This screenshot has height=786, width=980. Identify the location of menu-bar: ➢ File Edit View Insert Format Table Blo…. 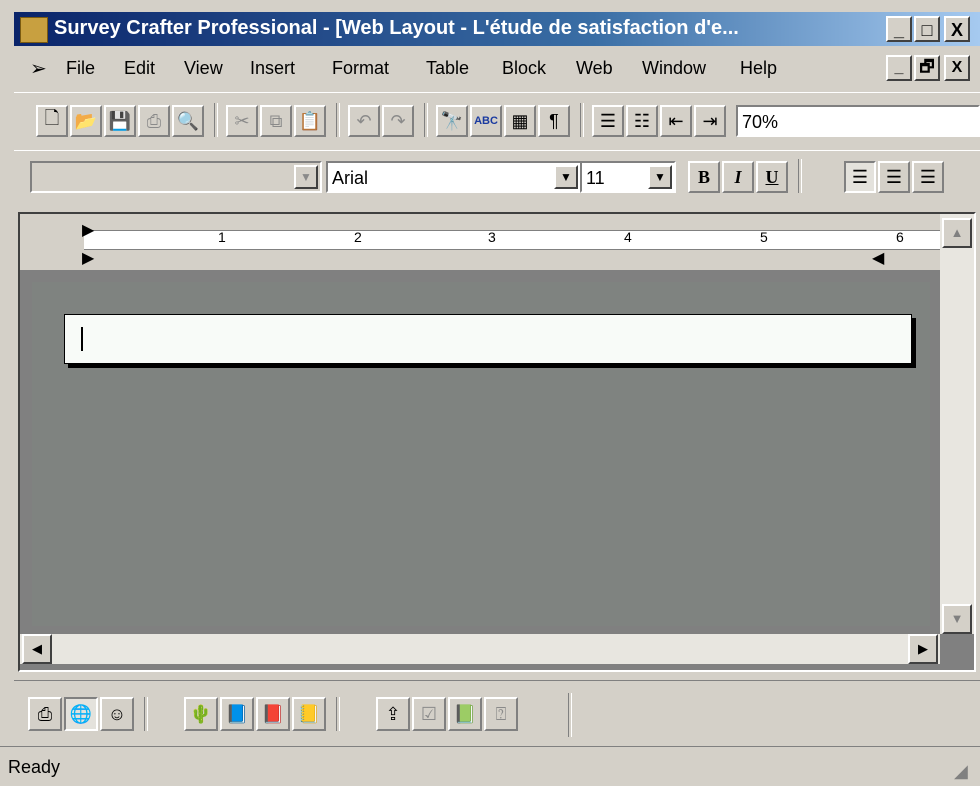
(497, 68).